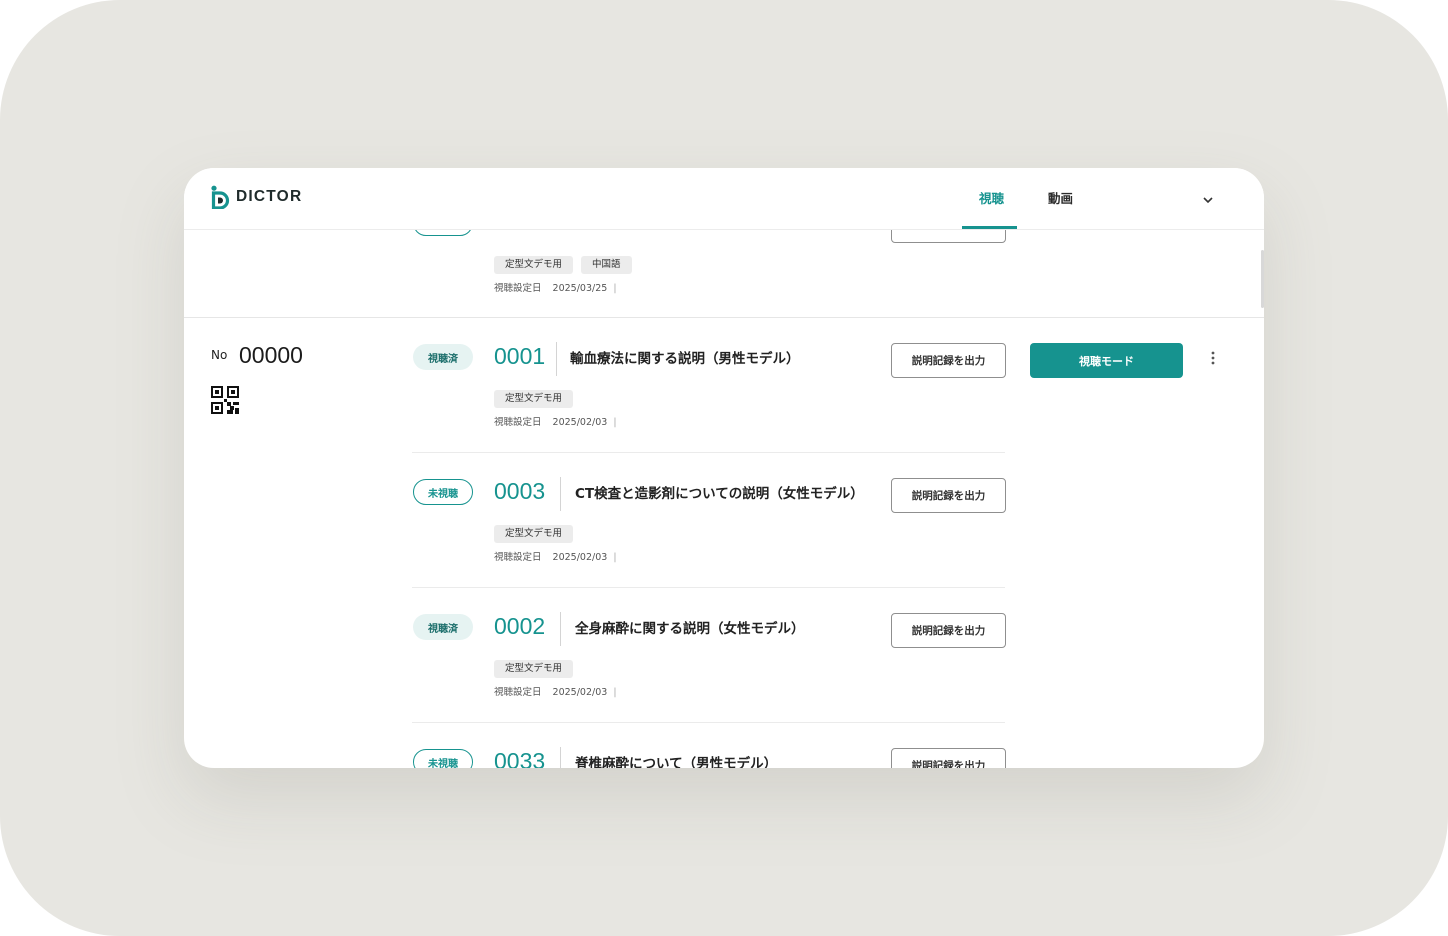 The width and height of the screenshot is (1448, 936). Describe the element at coordinates (690, 627) in the screenshot. I see `entry-title: 全身麻酔に関する説明（女性モデル）` at that location.